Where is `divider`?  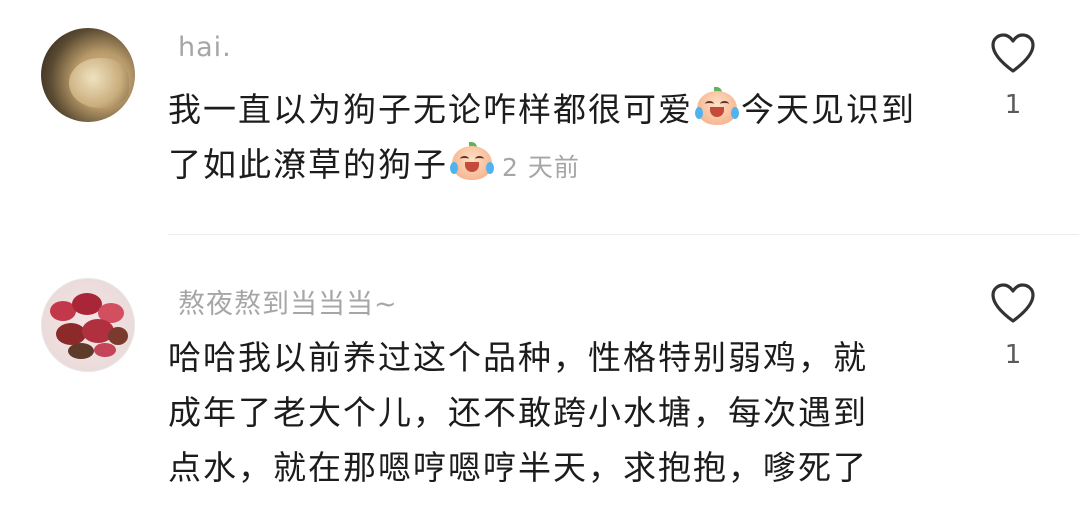 divider is located at coordinates (623, 234).